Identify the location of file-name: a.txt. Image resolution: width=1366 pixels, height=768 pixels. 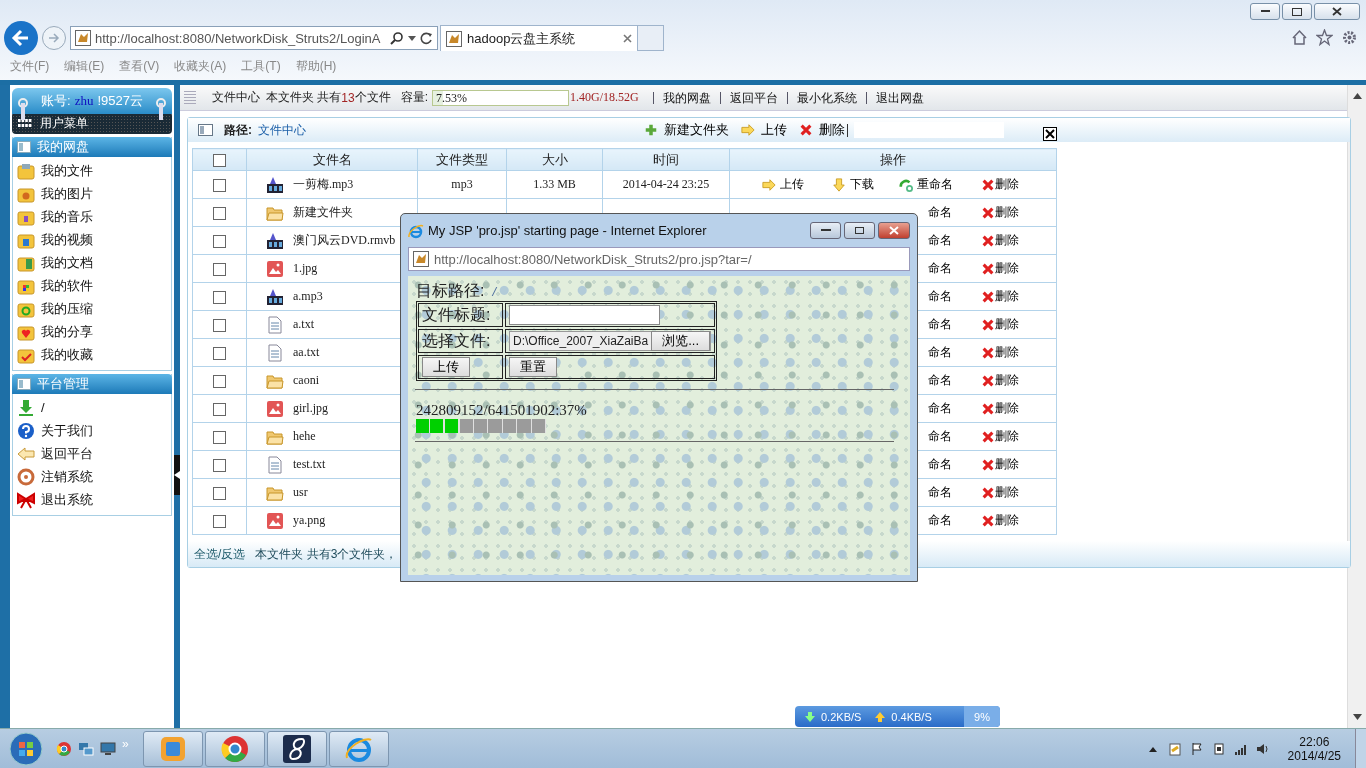
(303, 324).